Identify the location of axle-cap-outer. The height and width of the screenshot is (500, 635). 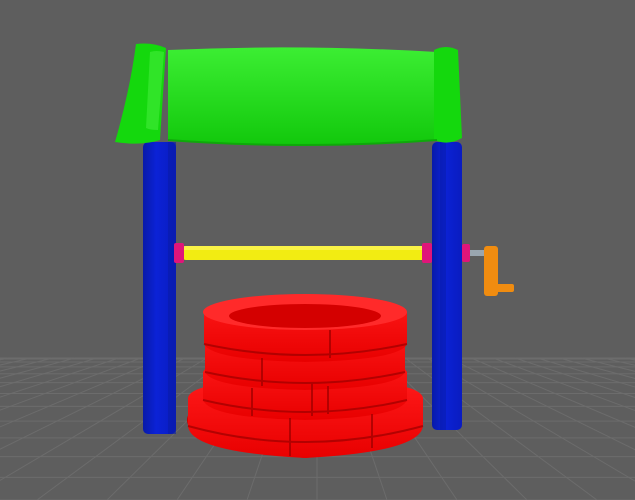
(466, 253).